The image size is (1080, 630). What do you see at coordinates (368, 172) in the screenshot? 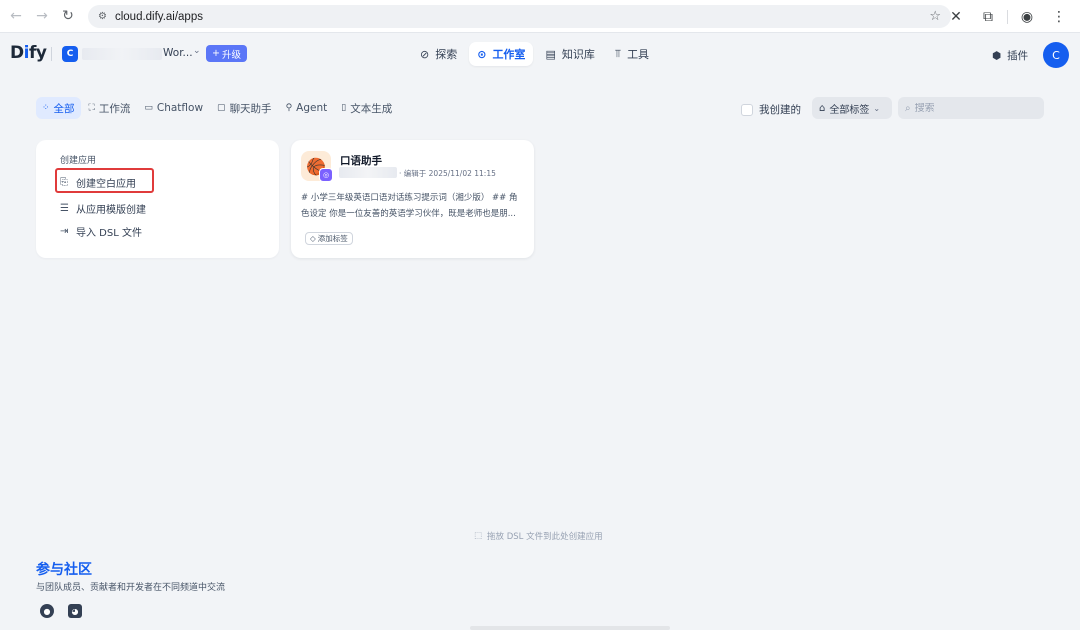
I see `author-redacted` at bounding box center [368, 172].